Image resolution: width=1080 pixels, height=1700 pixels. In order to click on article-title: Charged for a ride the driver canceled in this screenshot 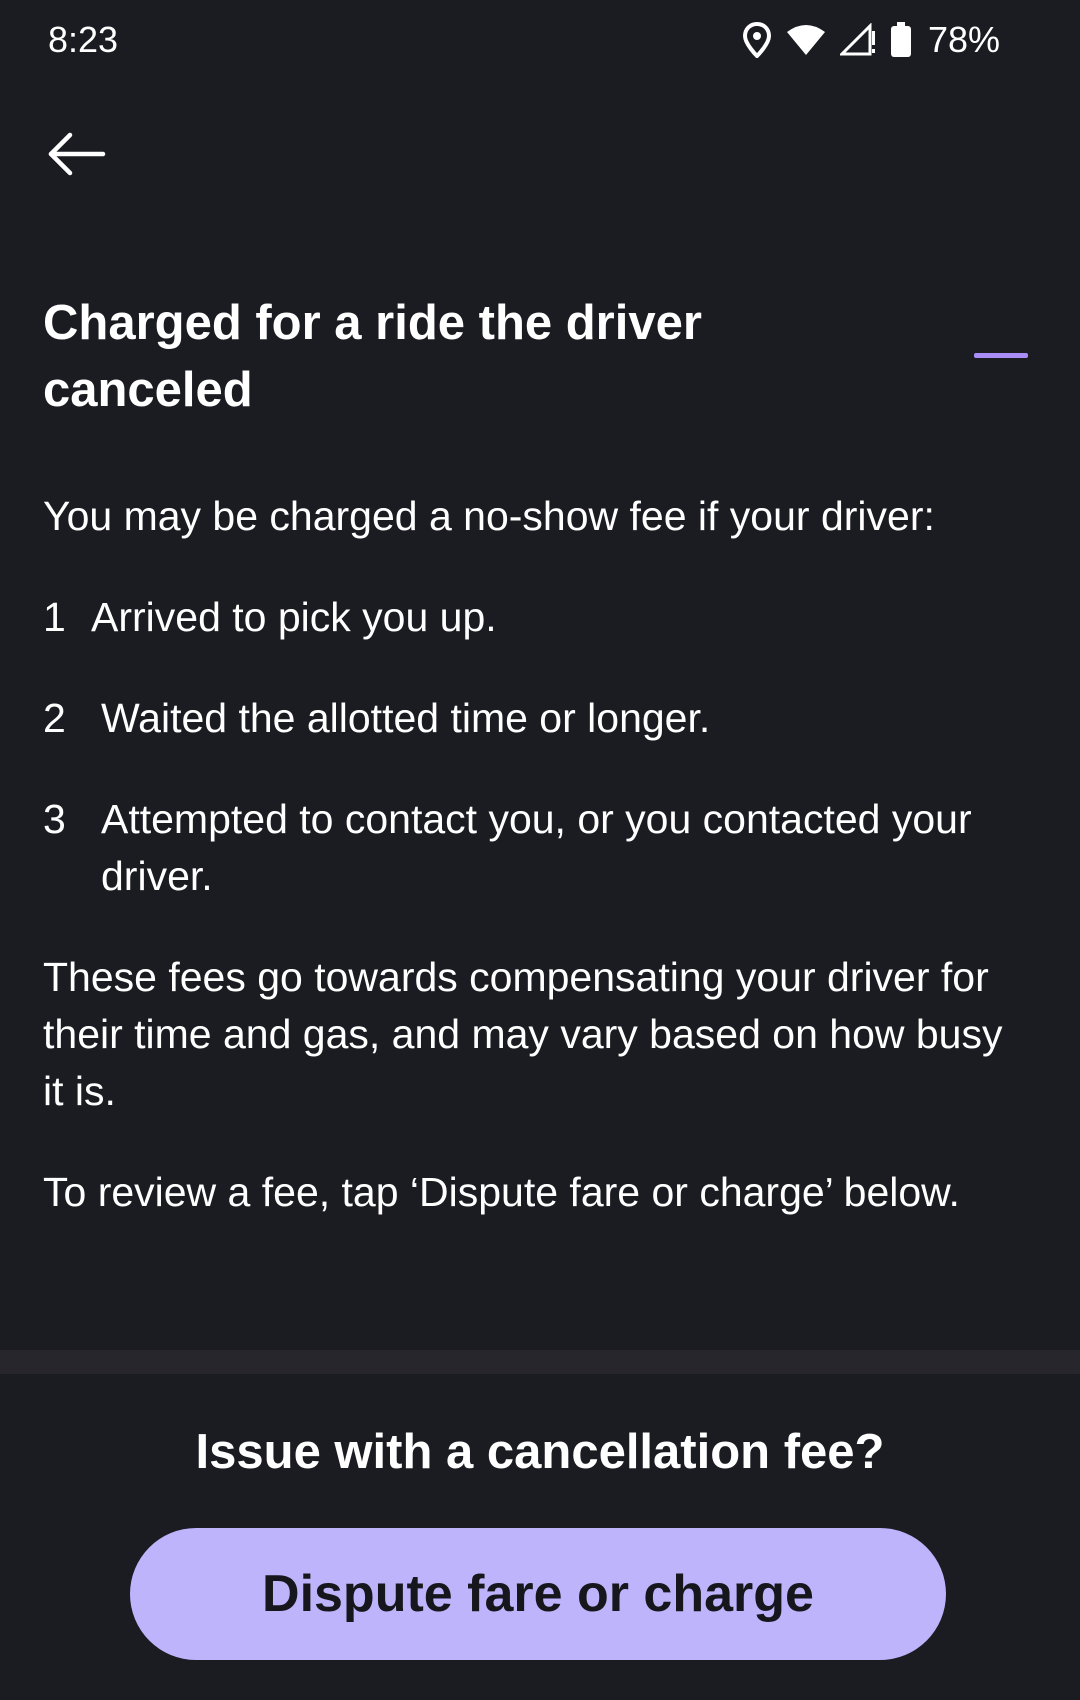, I will do `click(372, 356)`.